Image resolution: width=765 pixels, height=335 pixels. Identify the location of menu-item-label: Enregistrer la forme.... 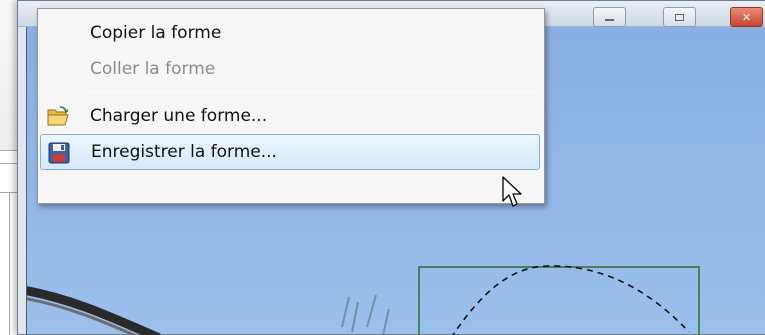
(184, 152).